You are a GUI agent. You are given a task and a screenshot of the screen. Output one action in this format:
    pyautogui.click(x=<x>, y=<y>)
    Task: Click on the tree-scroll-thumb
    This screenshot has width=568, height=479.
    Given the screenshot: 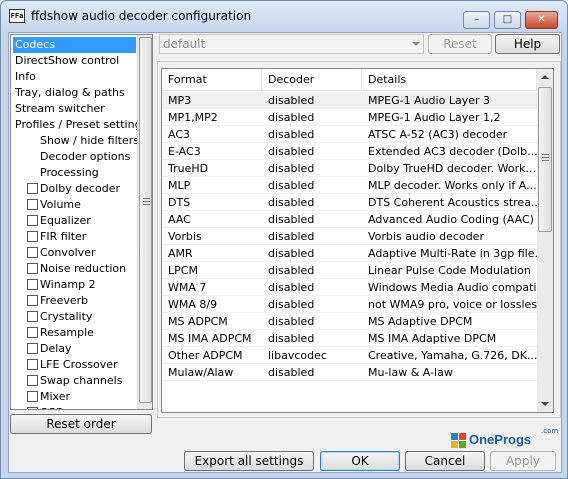 What is the action you would take?
    pyautogui.click(x=145, y=220)
    